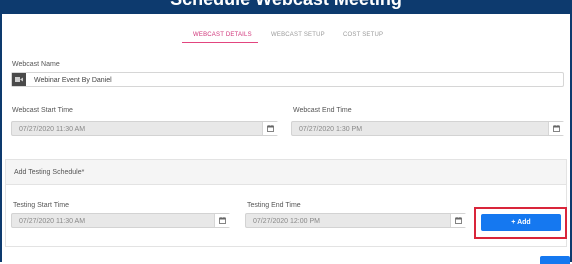  Describe the element at coordinates (286, 172) in the screenshot. I see `testing-schedule-header: Add Testing Schedule*` at that location.